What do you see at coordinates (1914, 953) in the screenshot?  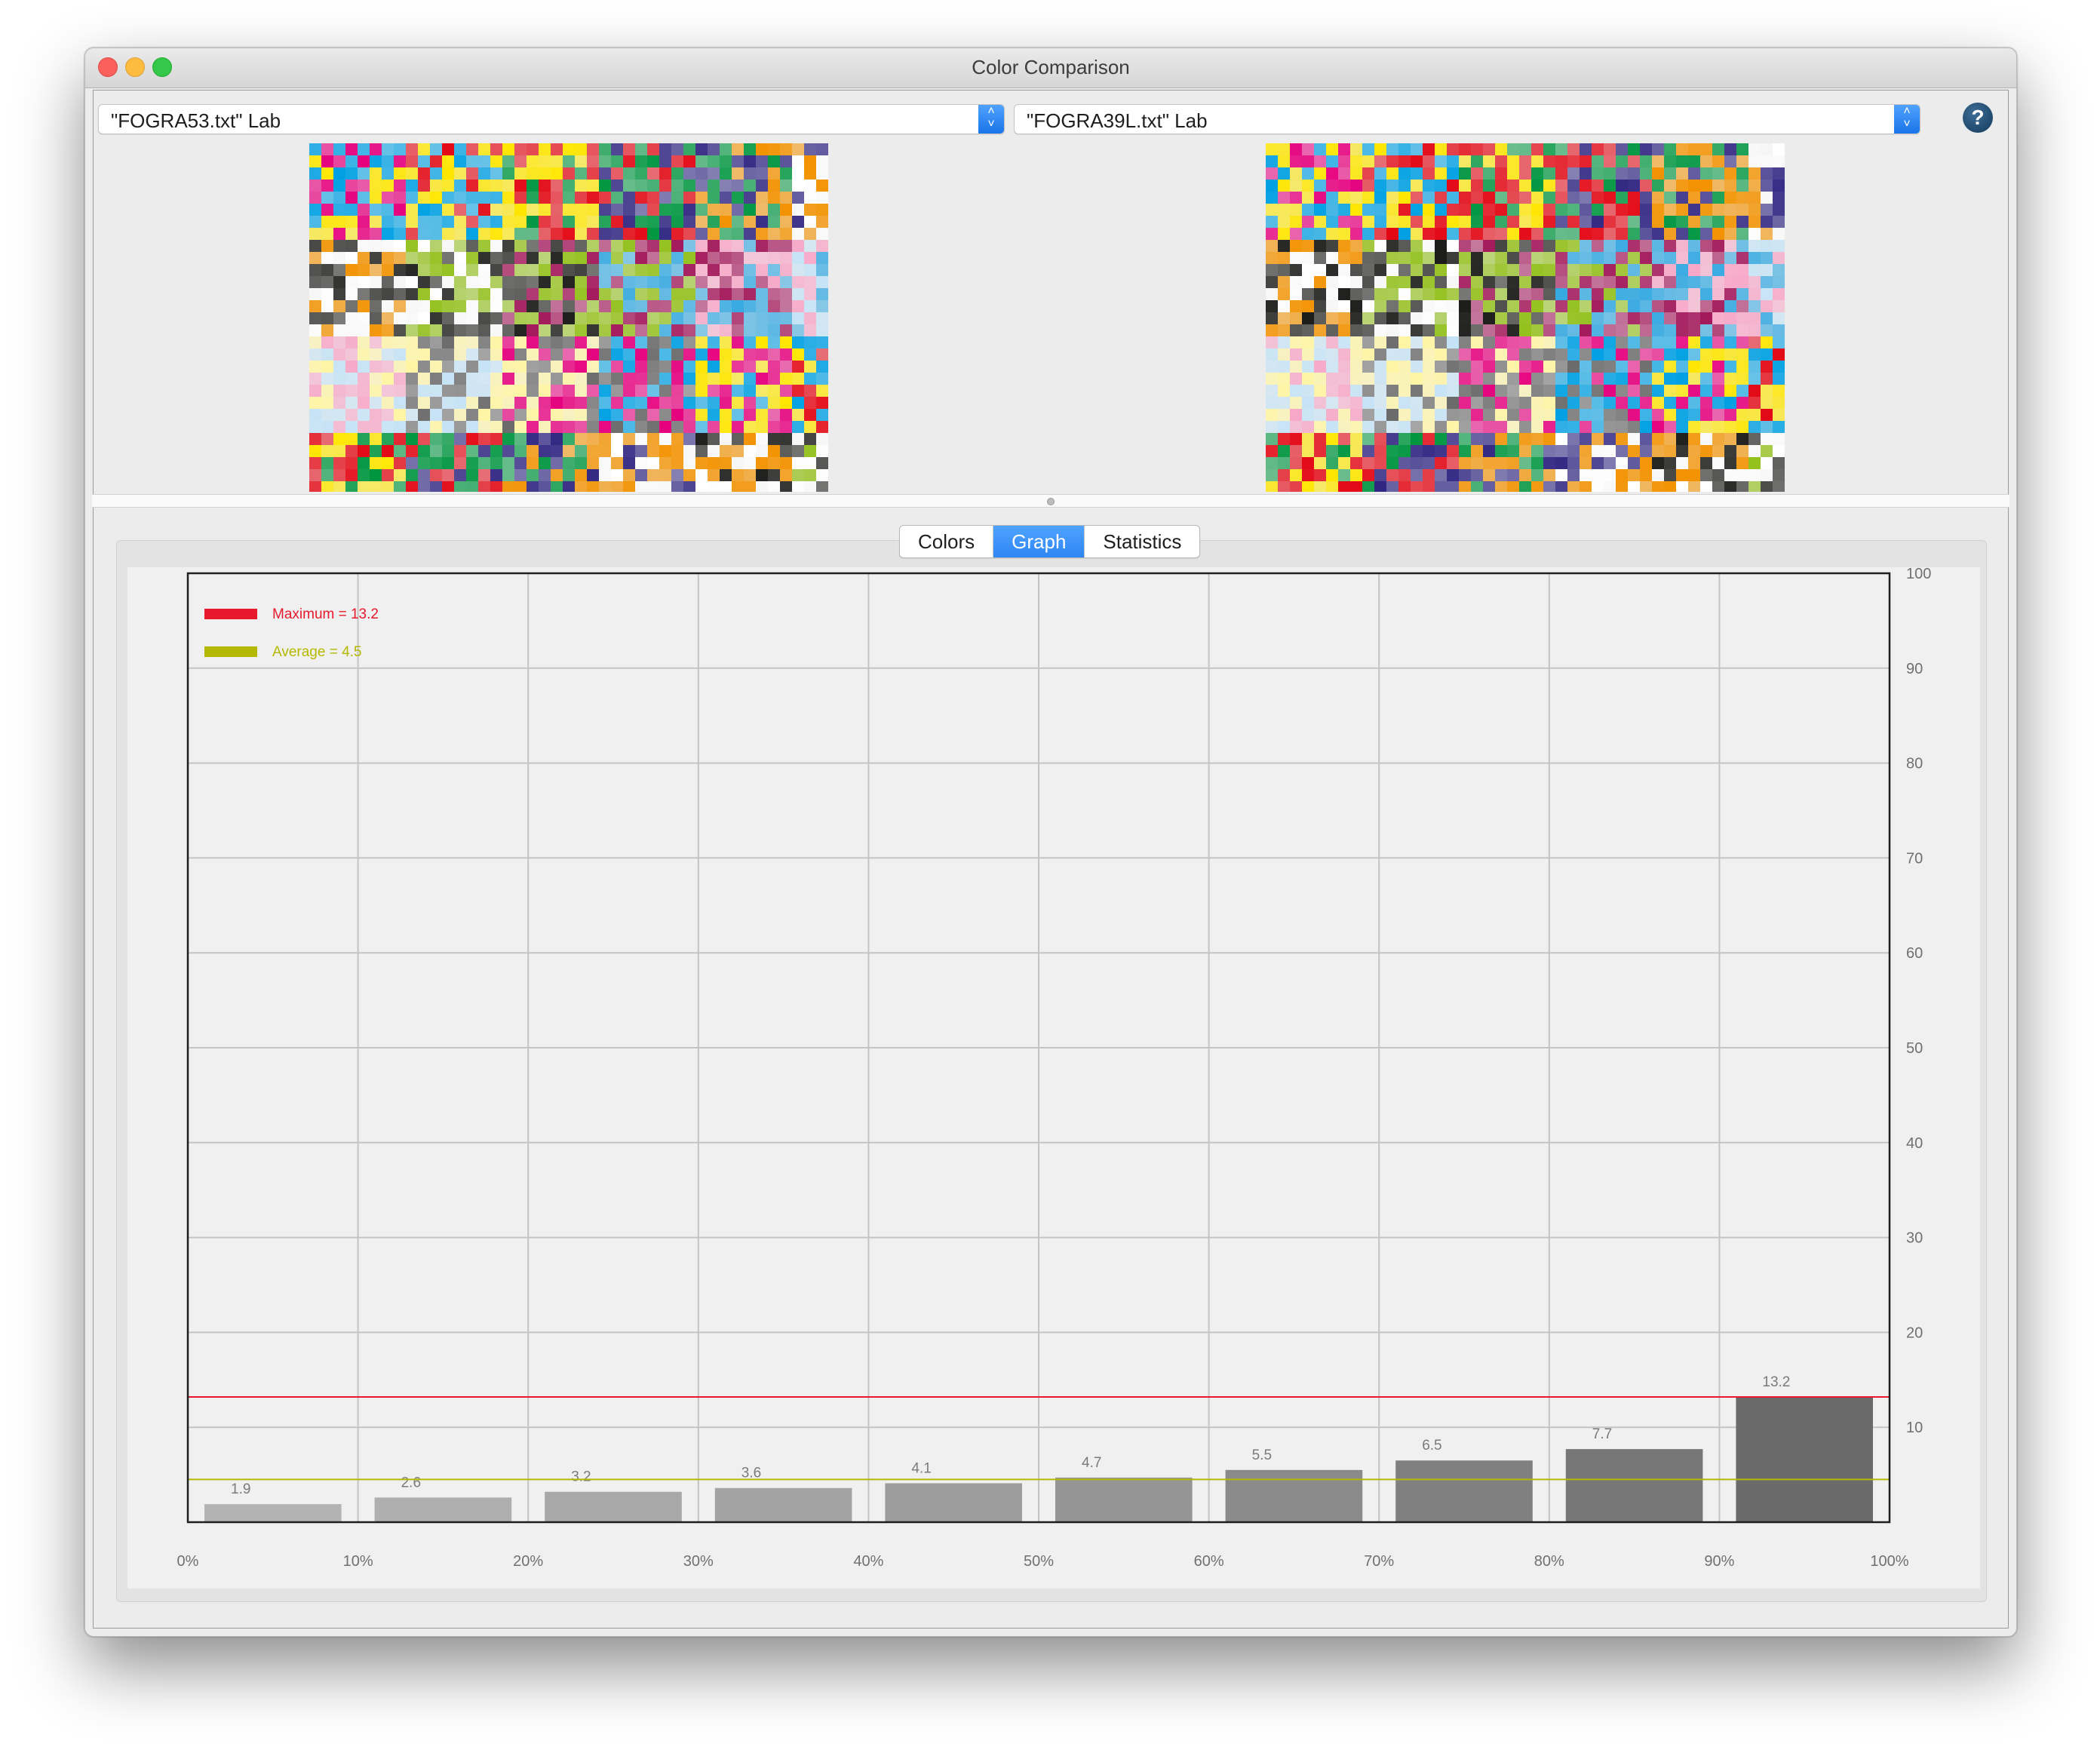 I see `y-tick-label: 60` at bounding box center [1914, 953].